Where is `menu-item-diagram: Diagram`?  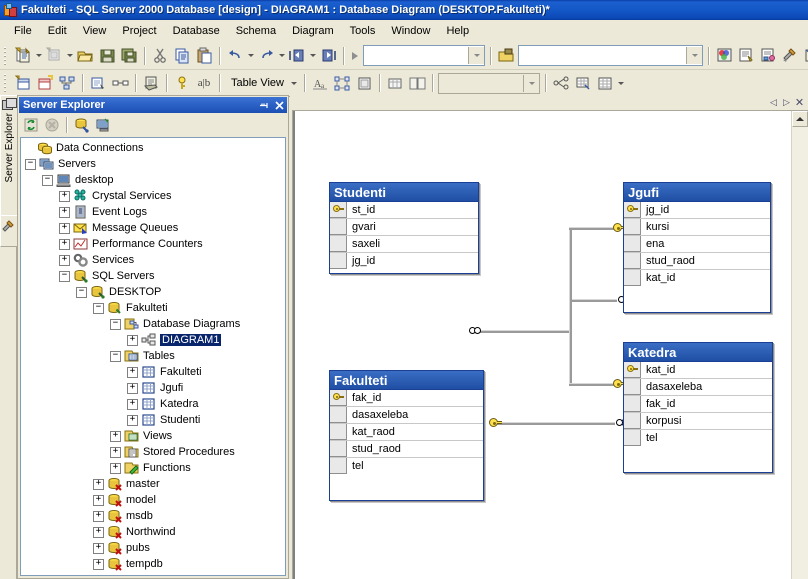 menu-item-diagram: Diagram is located at coordinates (313, 31).